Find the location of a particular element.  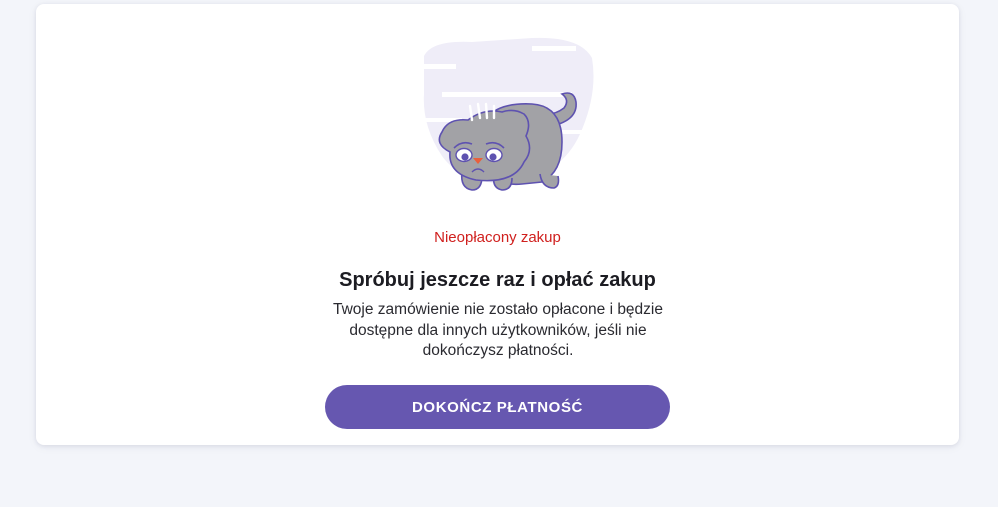

page-title: Spróbuj jeszcze raz i opłać zakup is located at coordinates (497, 280).